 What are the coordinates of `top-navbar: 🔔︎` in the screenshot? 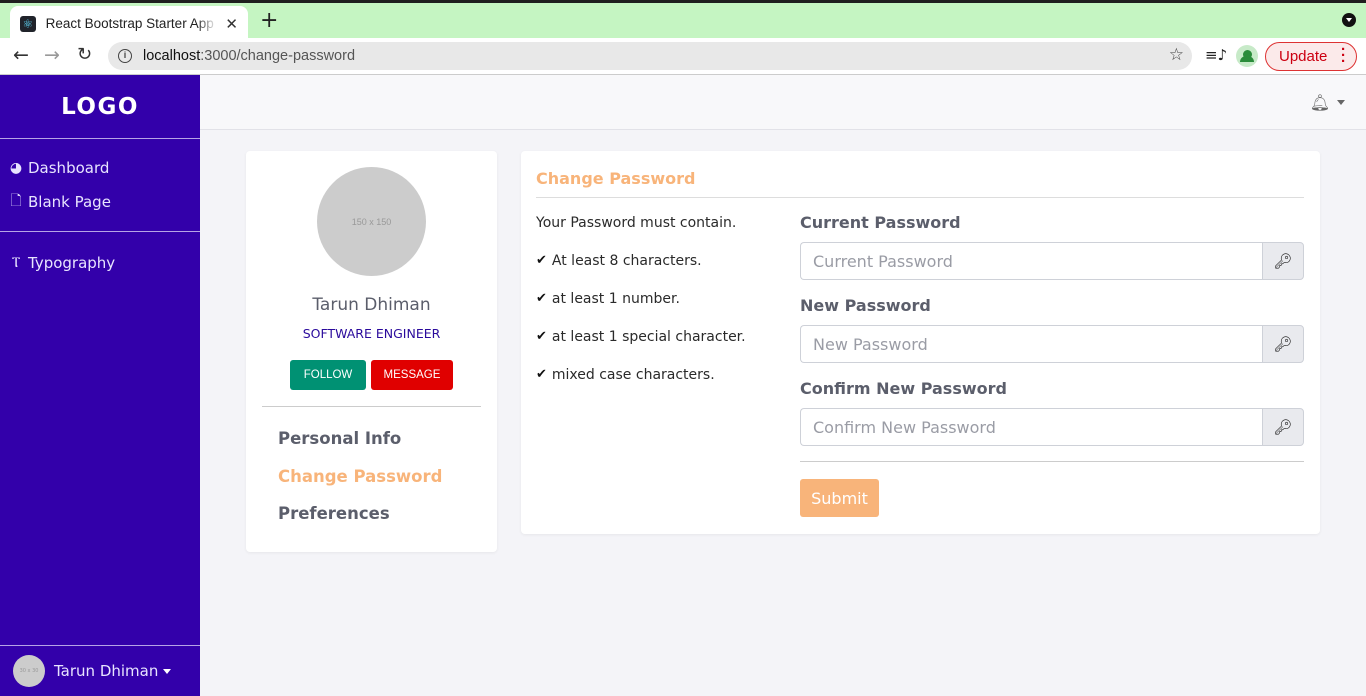 It's located at (783, 102).